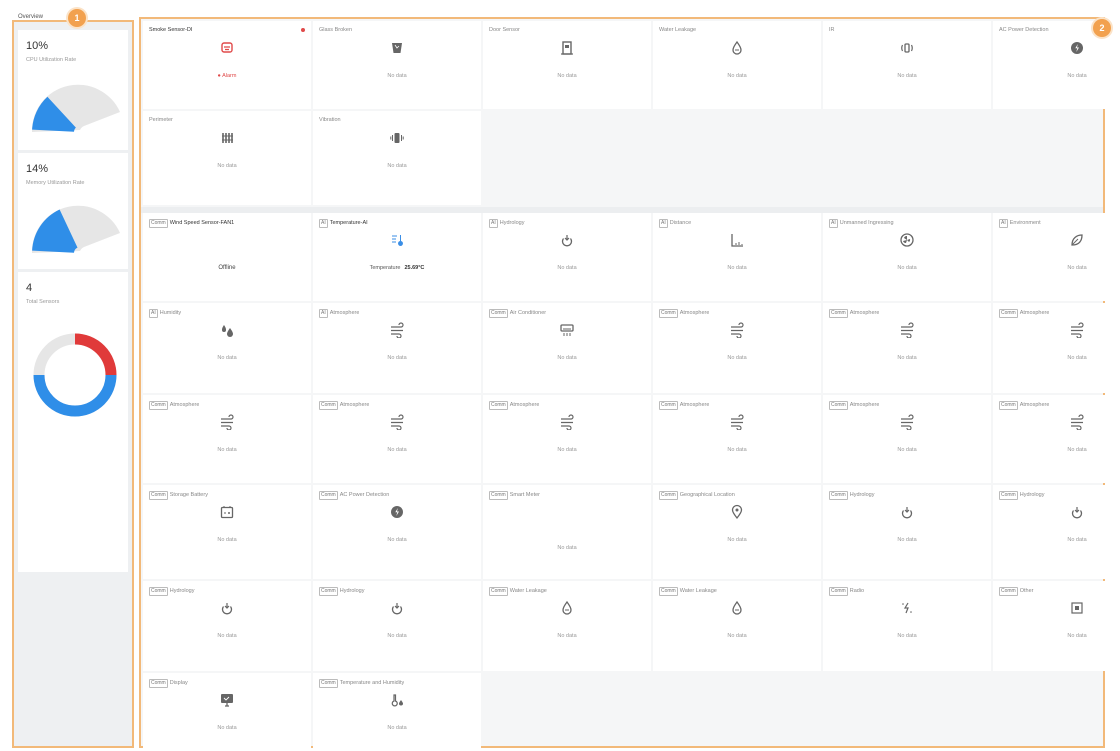 This screenshot has height=751, width=1120. I want to click on perimeter-icon, so click(227, 138).